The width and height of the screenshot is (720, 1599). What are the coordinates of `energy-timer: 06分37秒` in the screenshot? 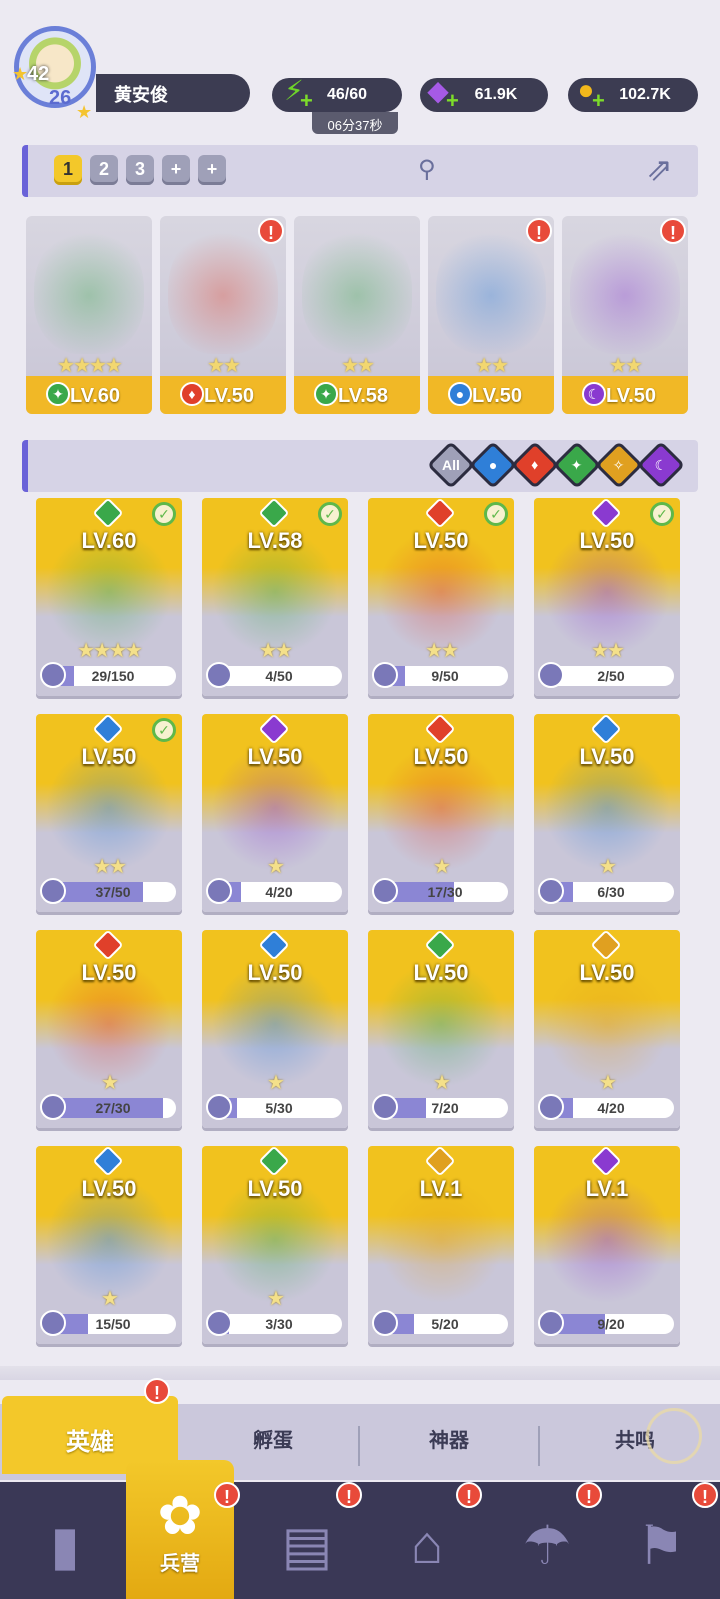 It's located at (355, 123).